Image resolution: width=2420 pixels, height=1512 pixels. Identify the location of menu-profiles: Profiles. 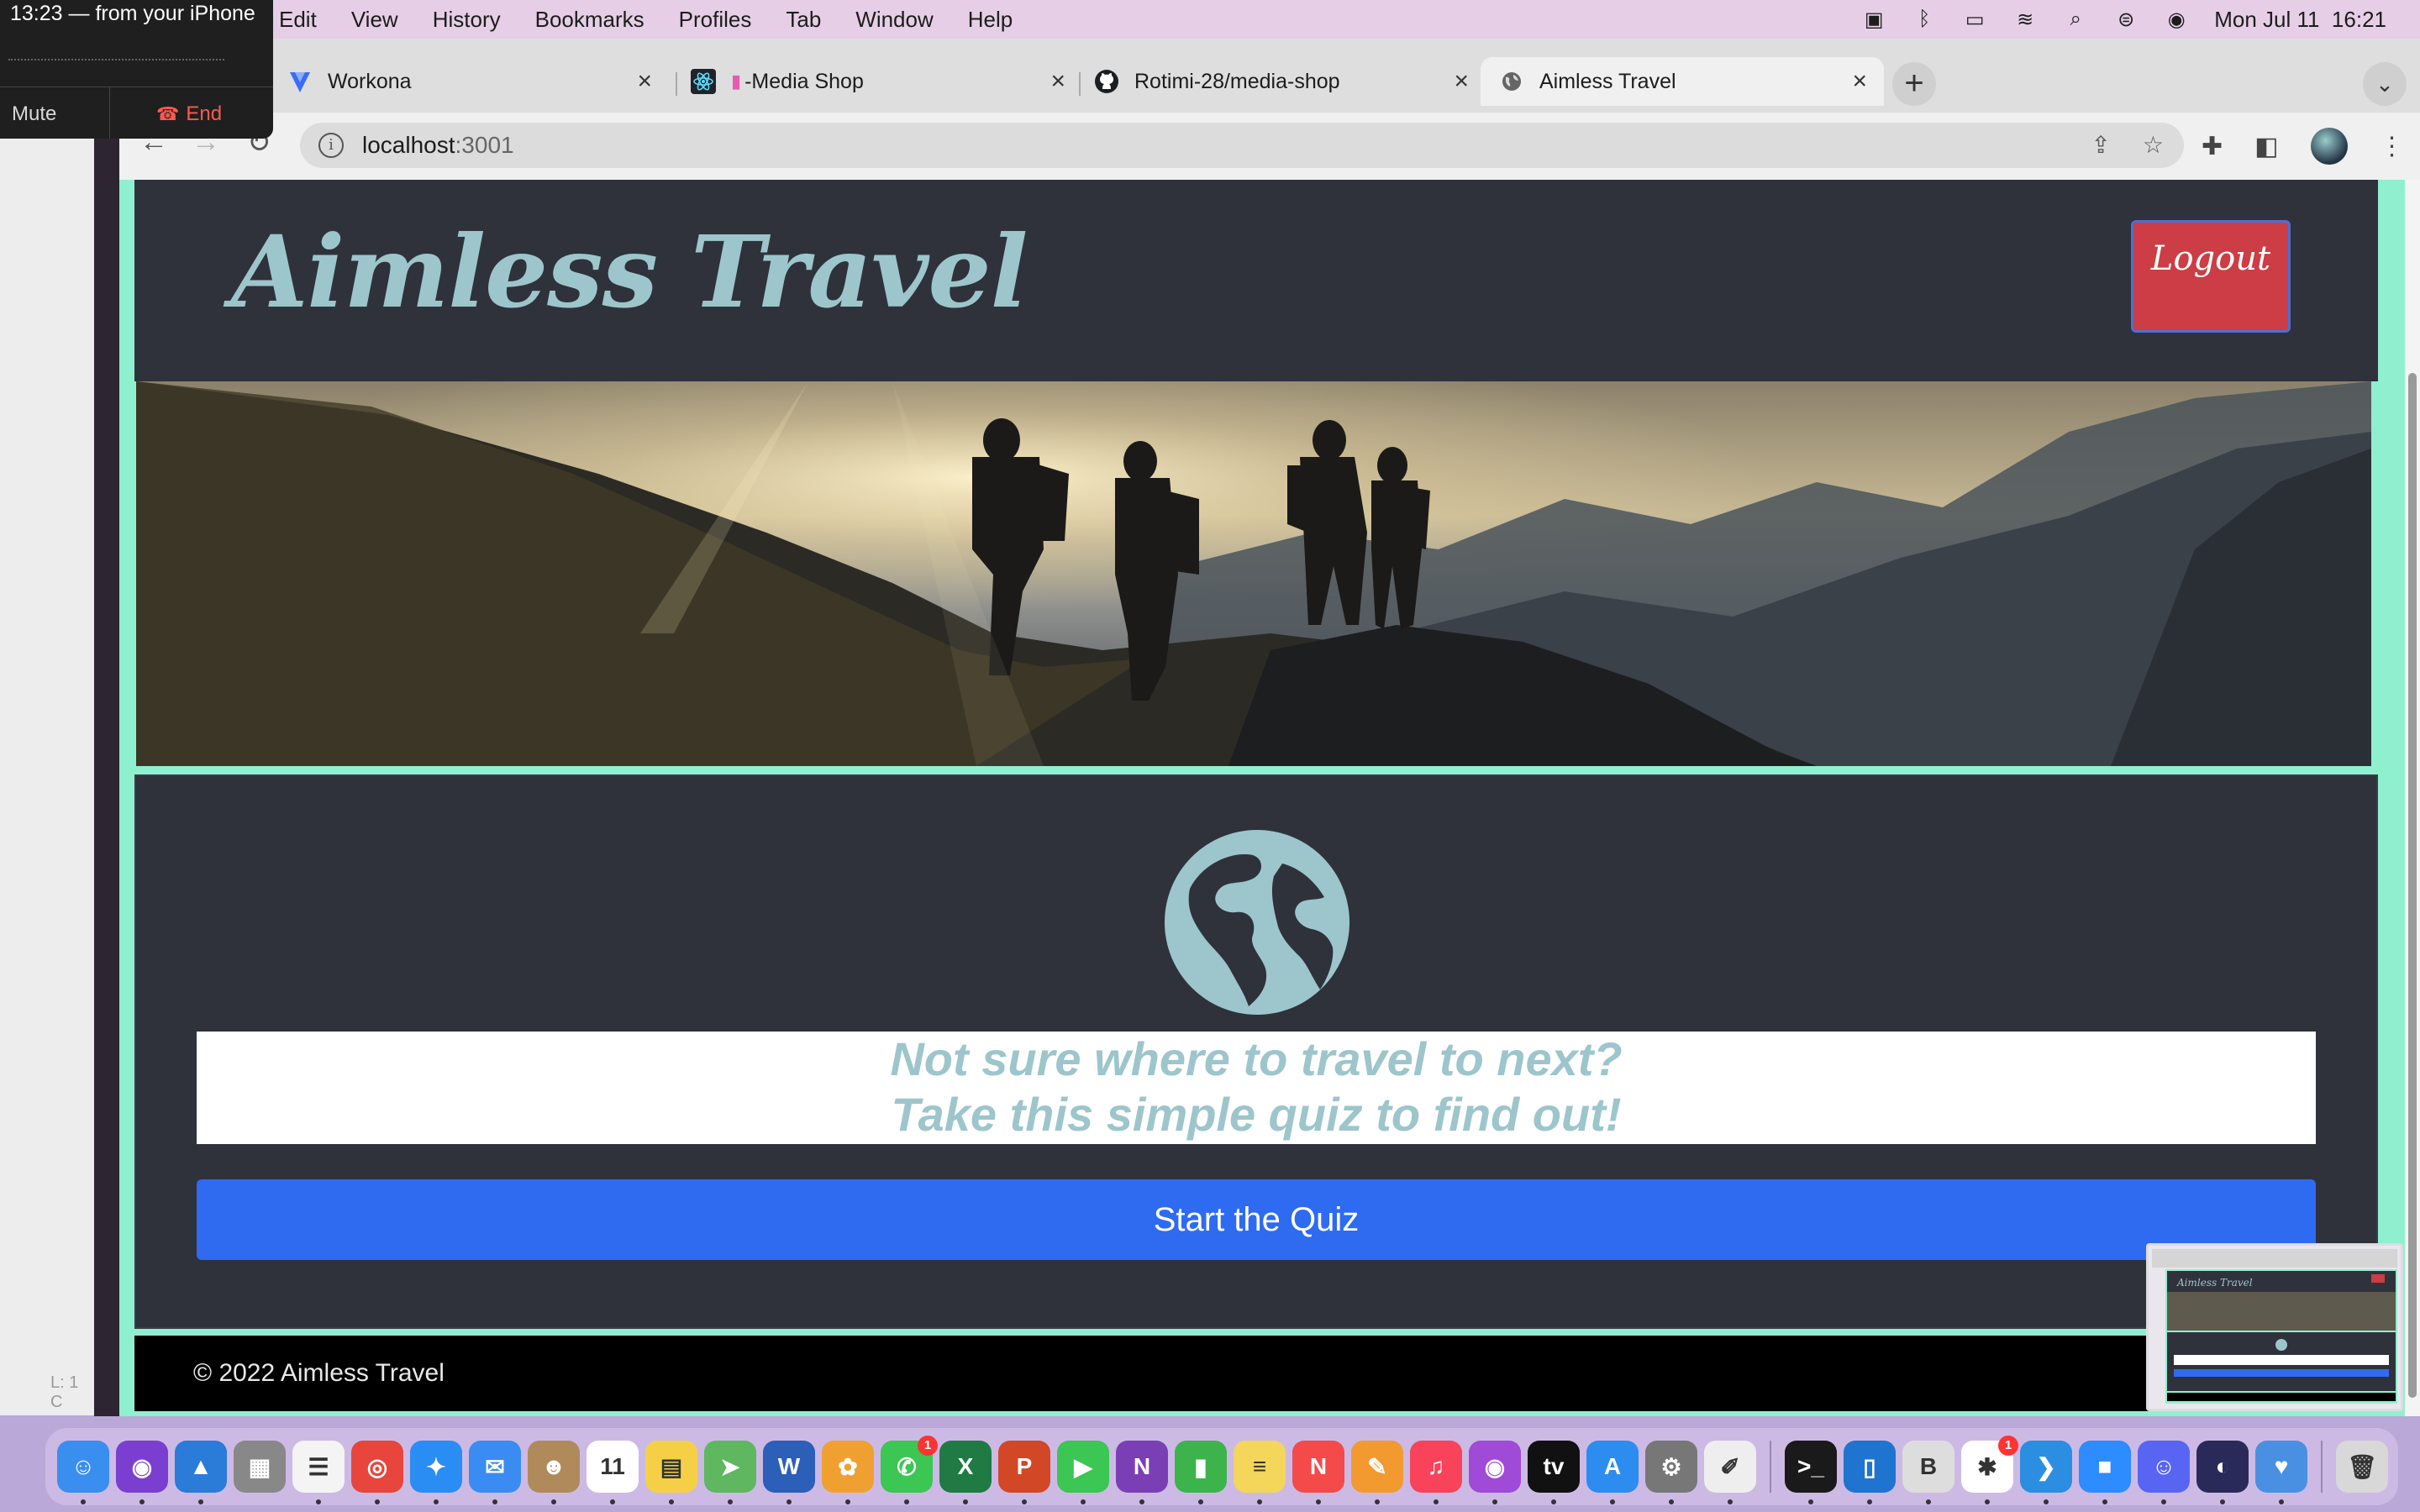
(716, 20).